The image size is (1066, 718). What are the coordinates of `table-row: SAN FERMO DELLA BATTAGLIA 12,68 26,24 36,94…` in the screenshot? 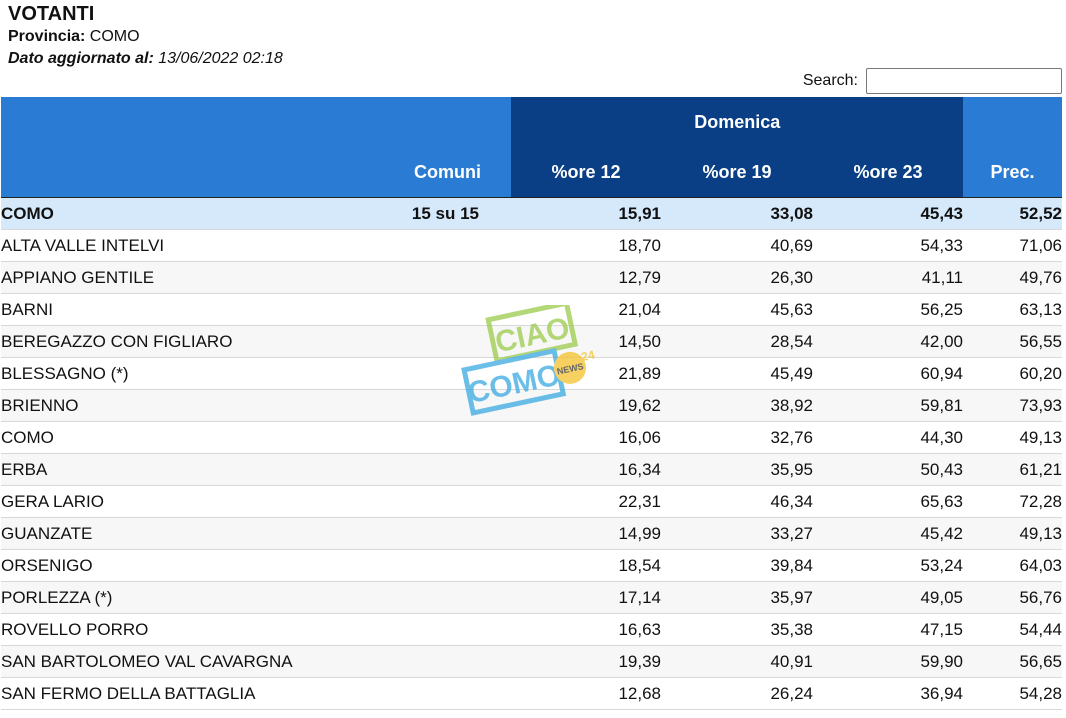 It's located at (531, 693).